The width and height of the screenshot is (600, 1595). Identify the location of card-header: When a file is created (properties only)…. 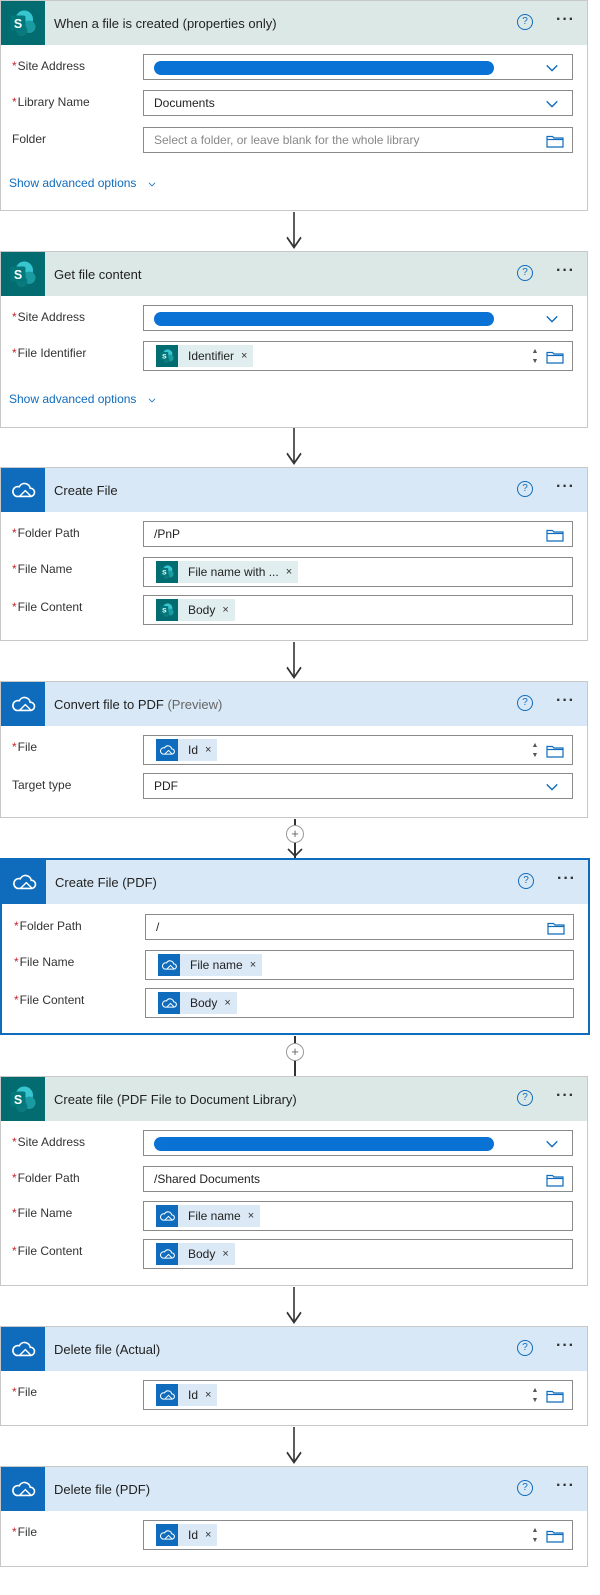
(294, 23).